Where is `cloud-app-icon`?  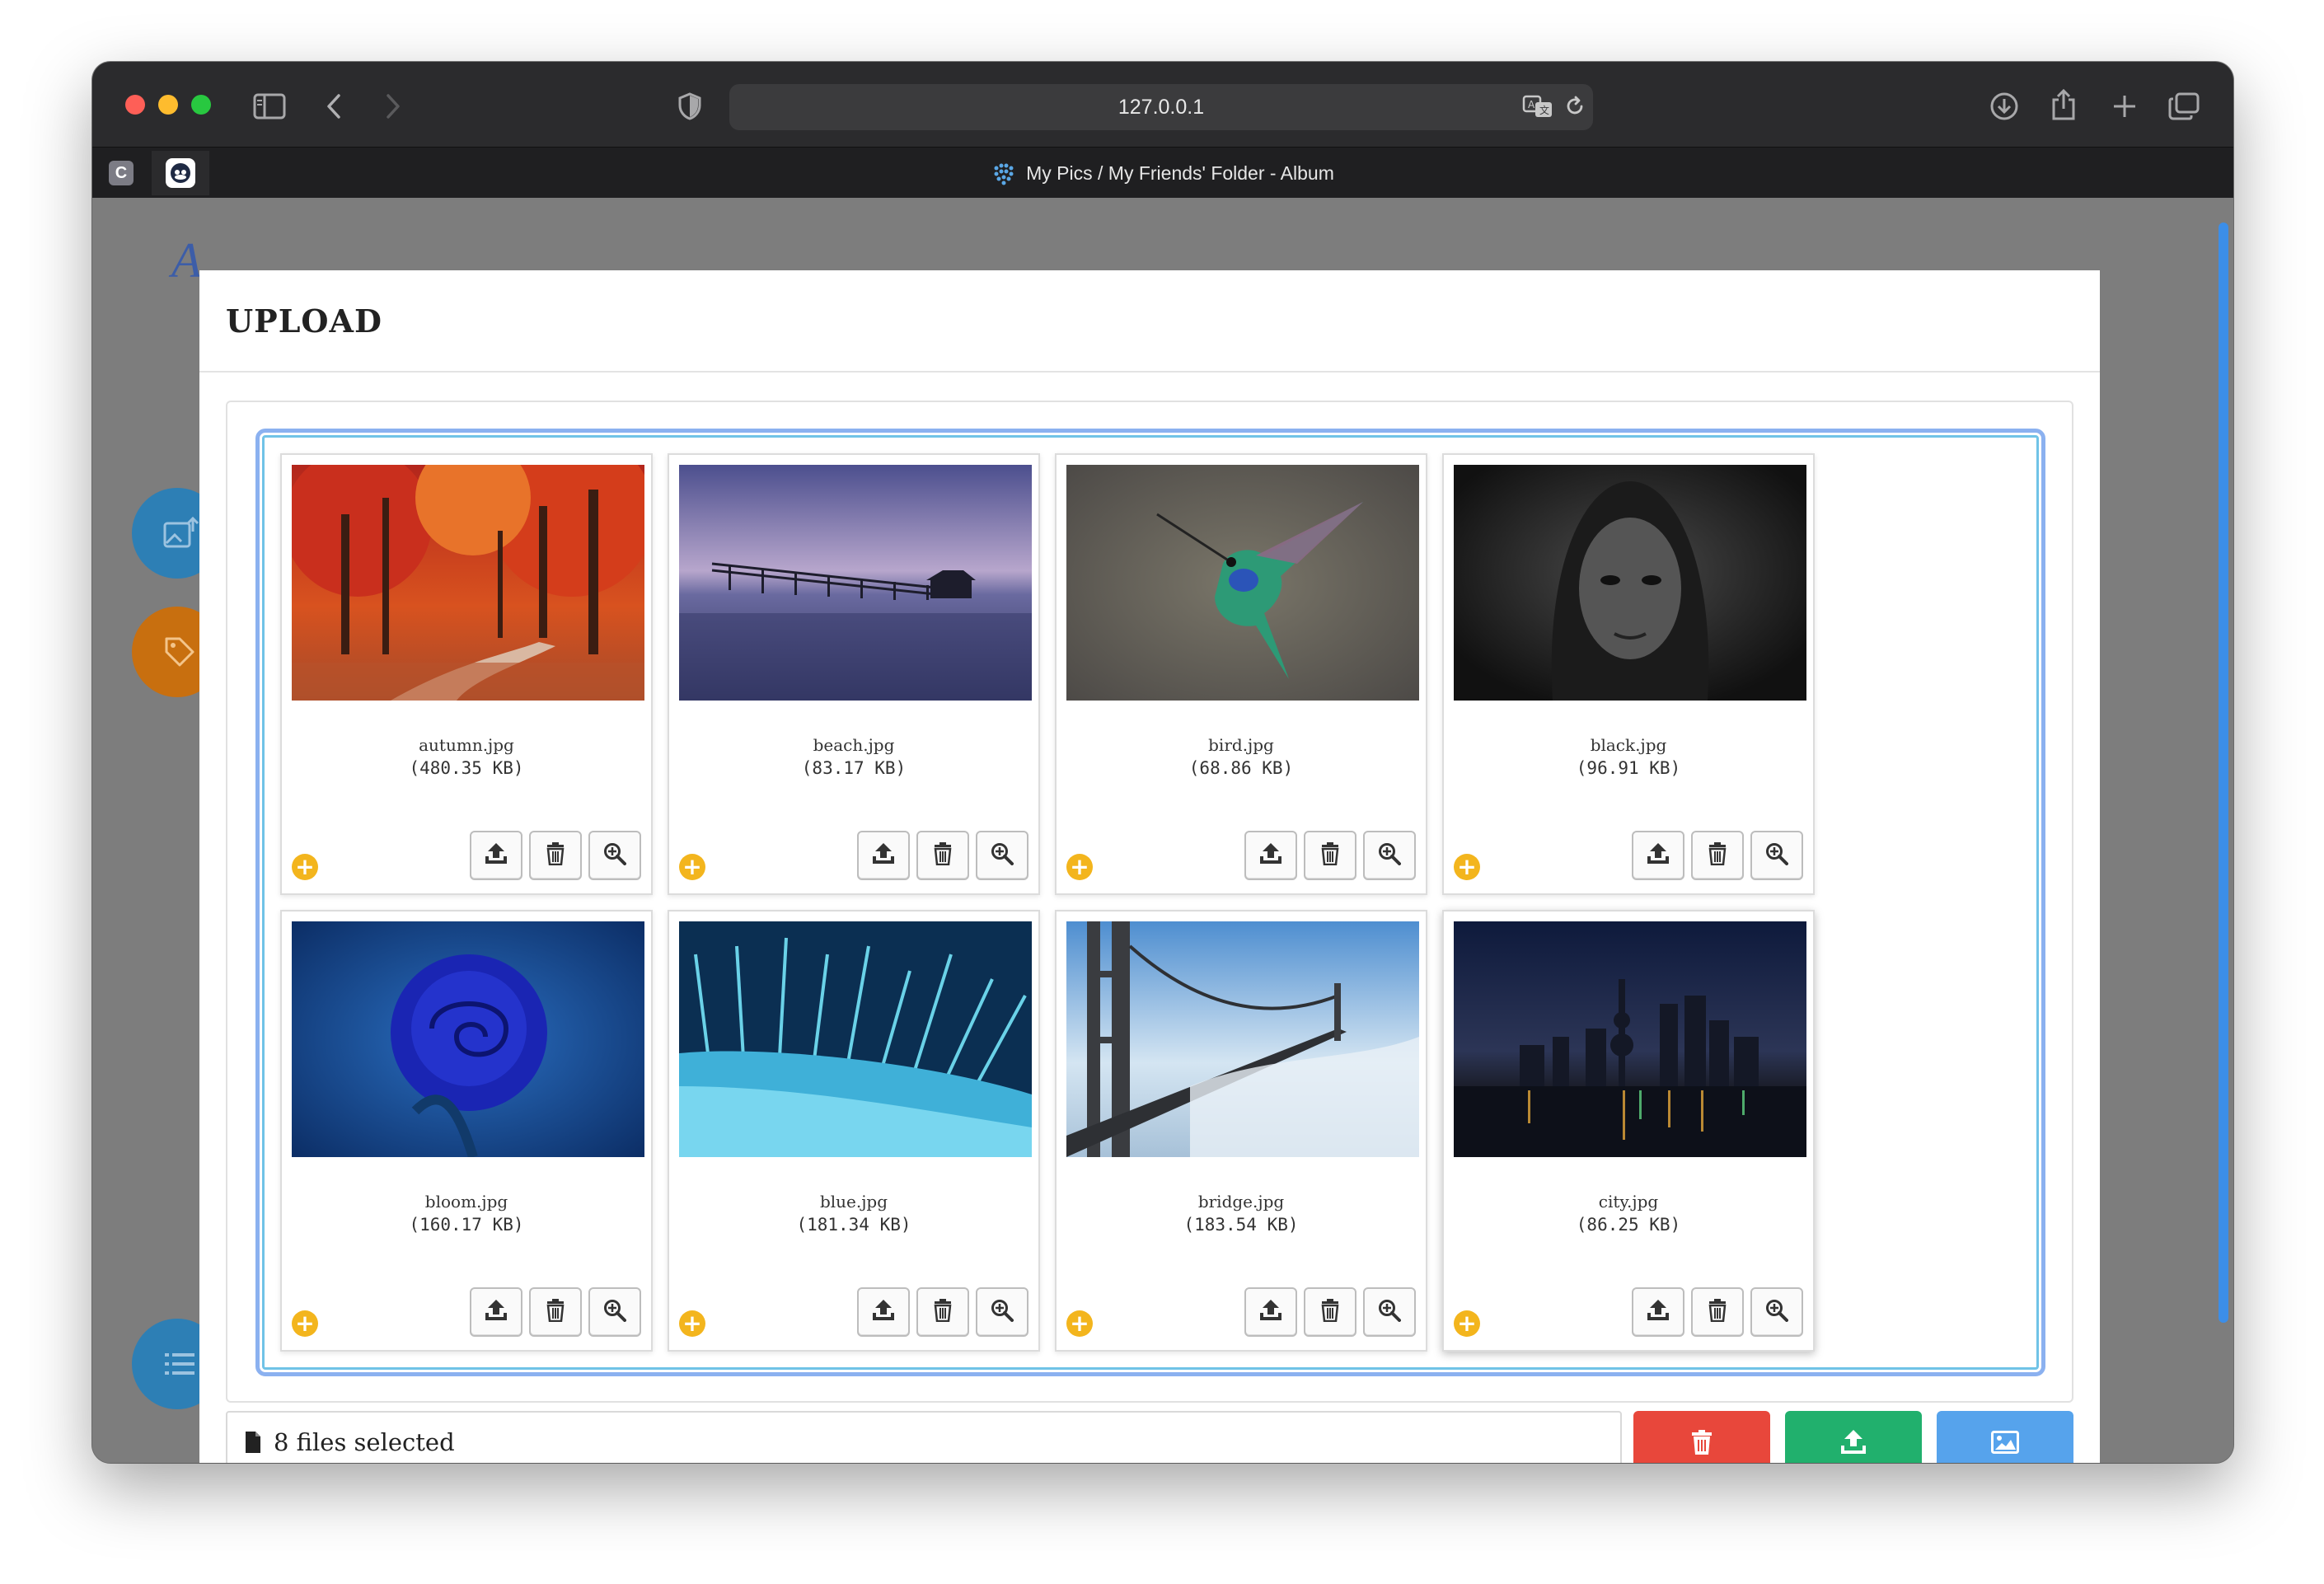
cloud-app-icon is located at coordinates (180, 173).